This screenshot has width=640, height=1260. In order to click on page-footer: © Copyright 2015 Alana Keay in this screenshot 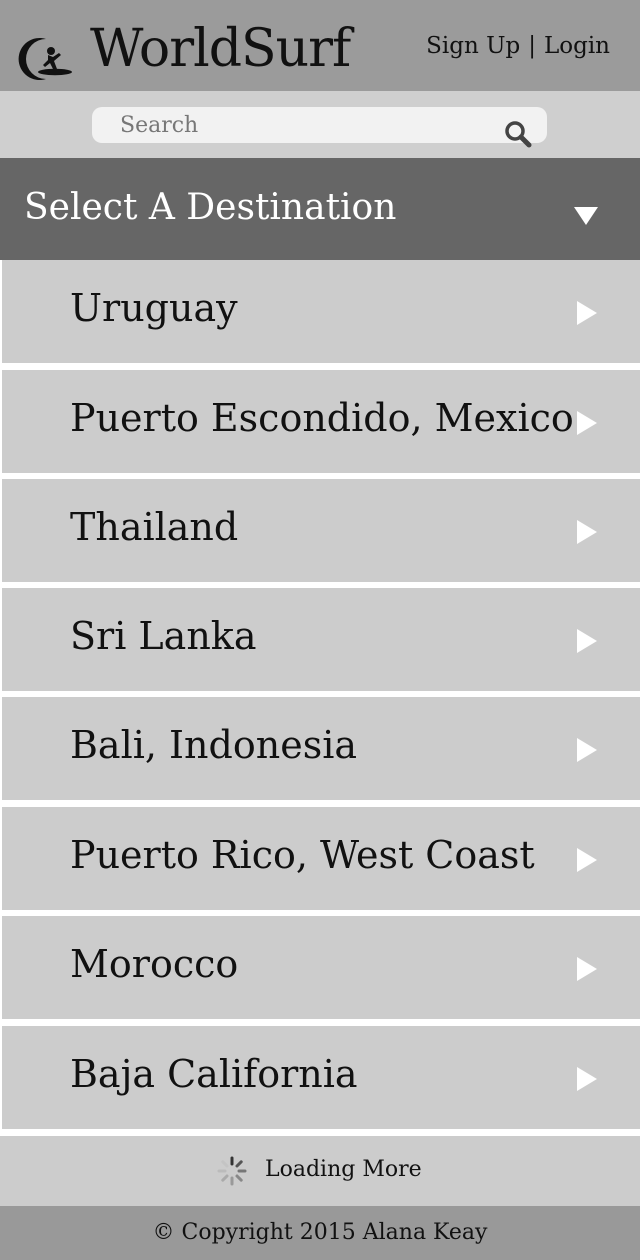, I will do `click(320, 1233)`.